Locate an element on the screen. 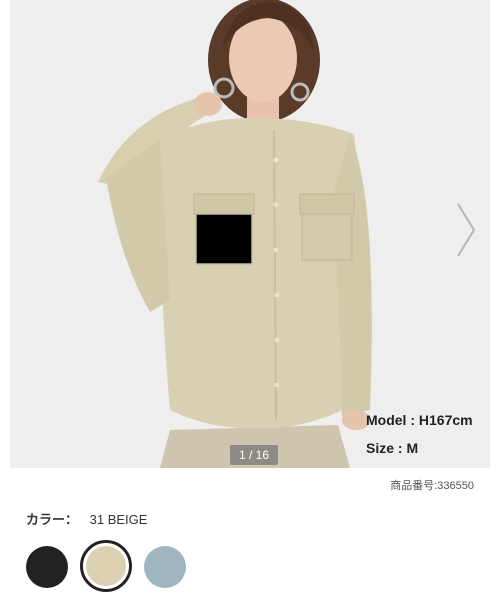 This screenshot has height=600, width=500. image-page-indicator: 1 / 16 is located at coordinates (254, 455).